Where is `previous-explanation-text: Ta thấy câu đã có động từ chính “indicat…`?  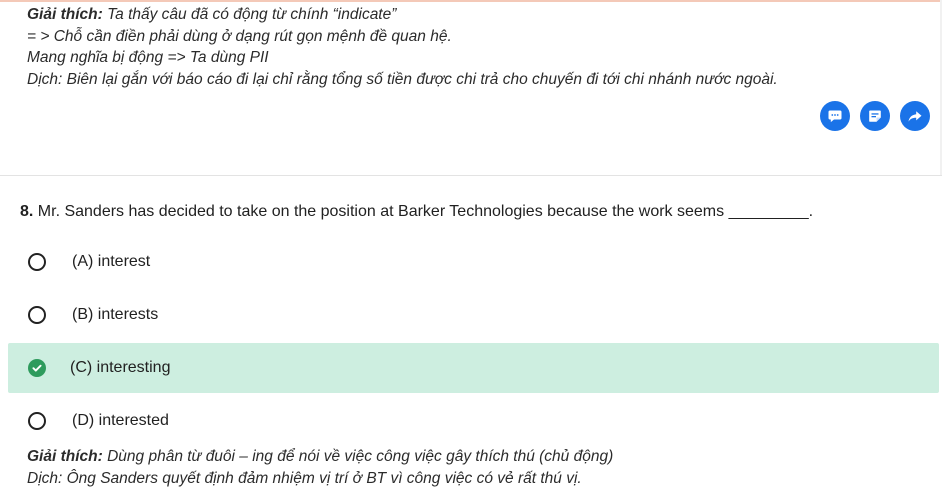
previous-explanation-text: Ta thấy câu đã có động từ chính “indicat… is located at coordinates (249, 14).